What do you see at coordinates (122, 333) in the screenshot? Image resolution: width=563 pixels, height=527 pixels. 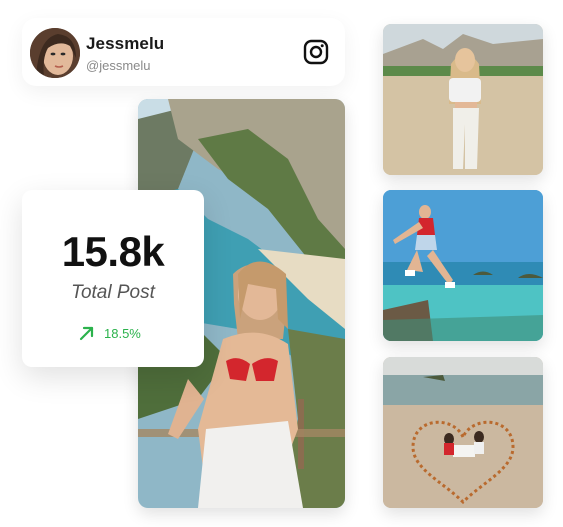 I see `growth-percentage: 18.5%` at bounding box center [122, 333].